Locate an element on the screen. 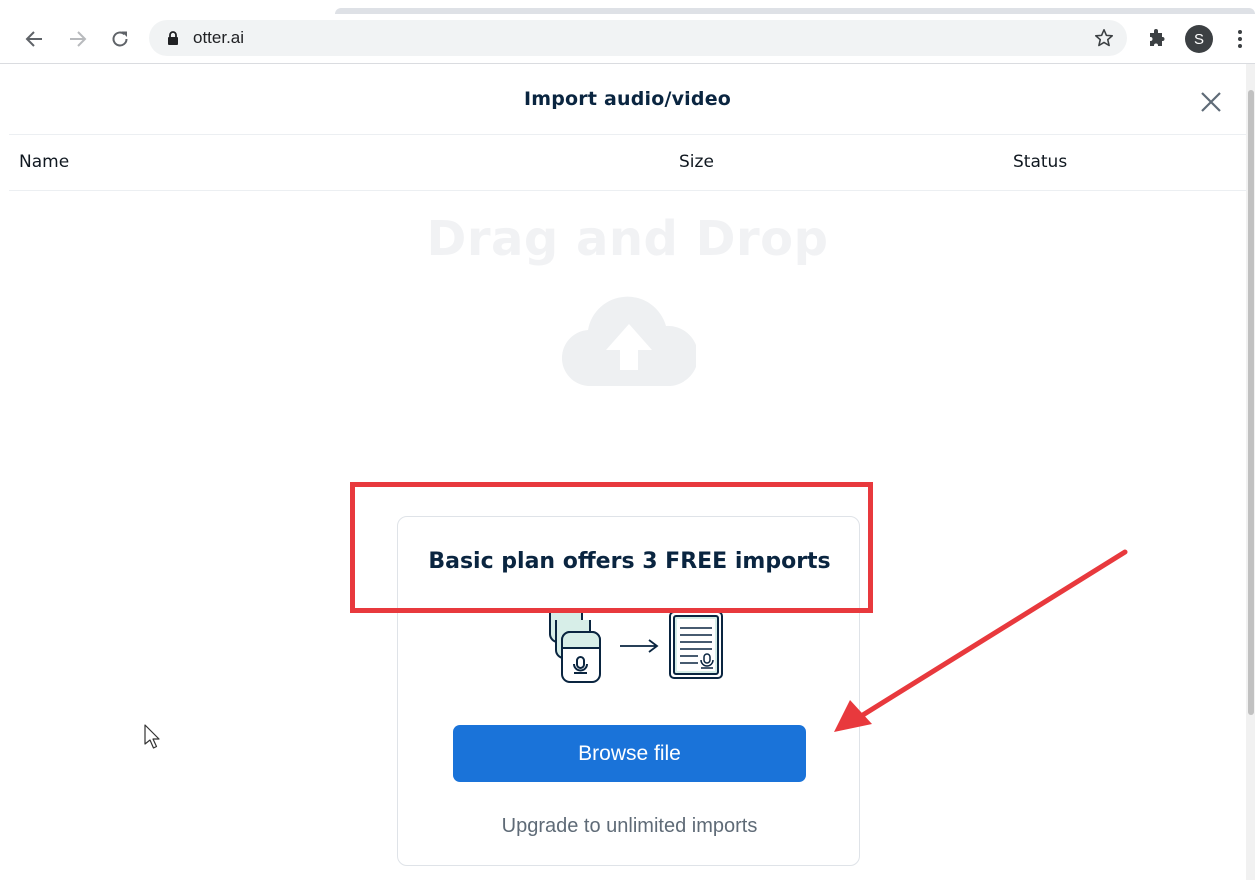 This screenshot has width=1255, height=880. forward-button is located at coordinates (77, 39).